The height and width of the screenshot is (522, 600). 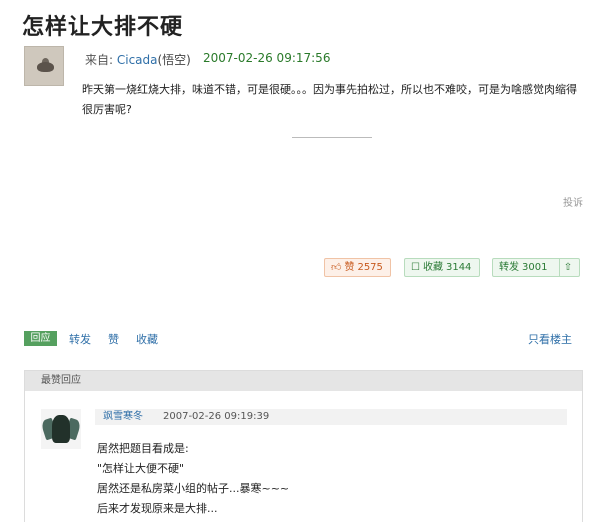 I want to click on favorite-button: ☐ 收藏 3144, so click(x=442, y=267).